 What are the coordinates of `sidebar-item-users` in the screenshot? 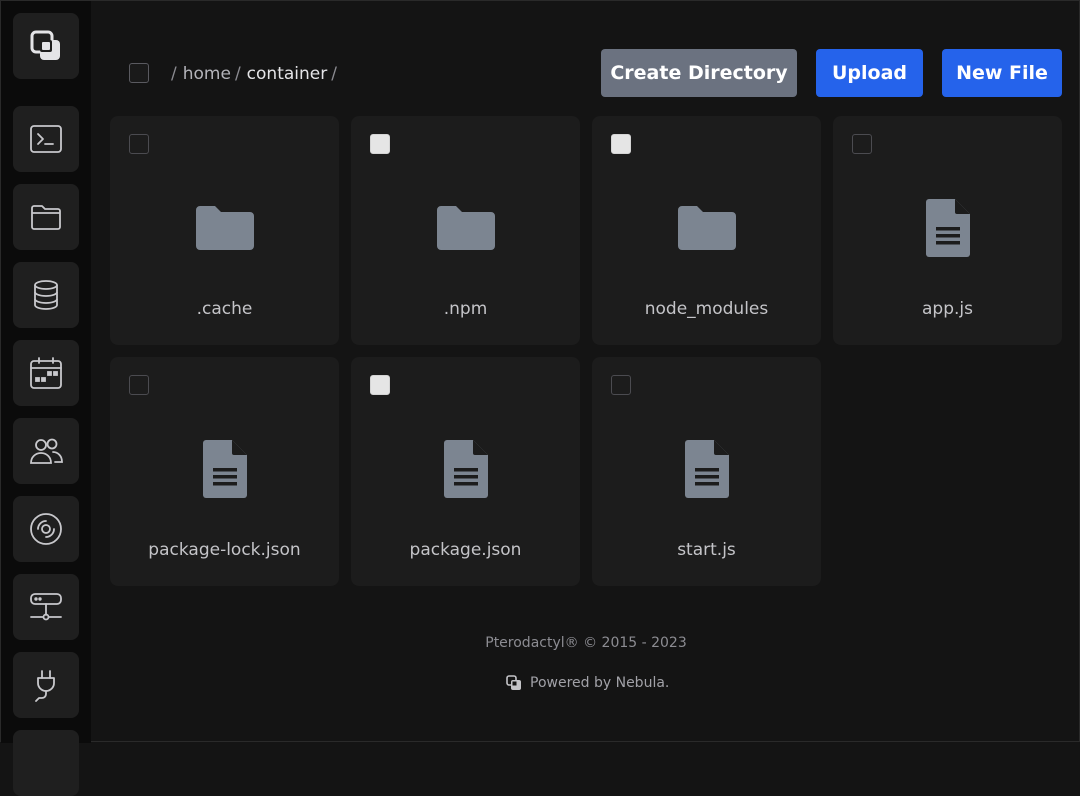 It's located at (46, 451).